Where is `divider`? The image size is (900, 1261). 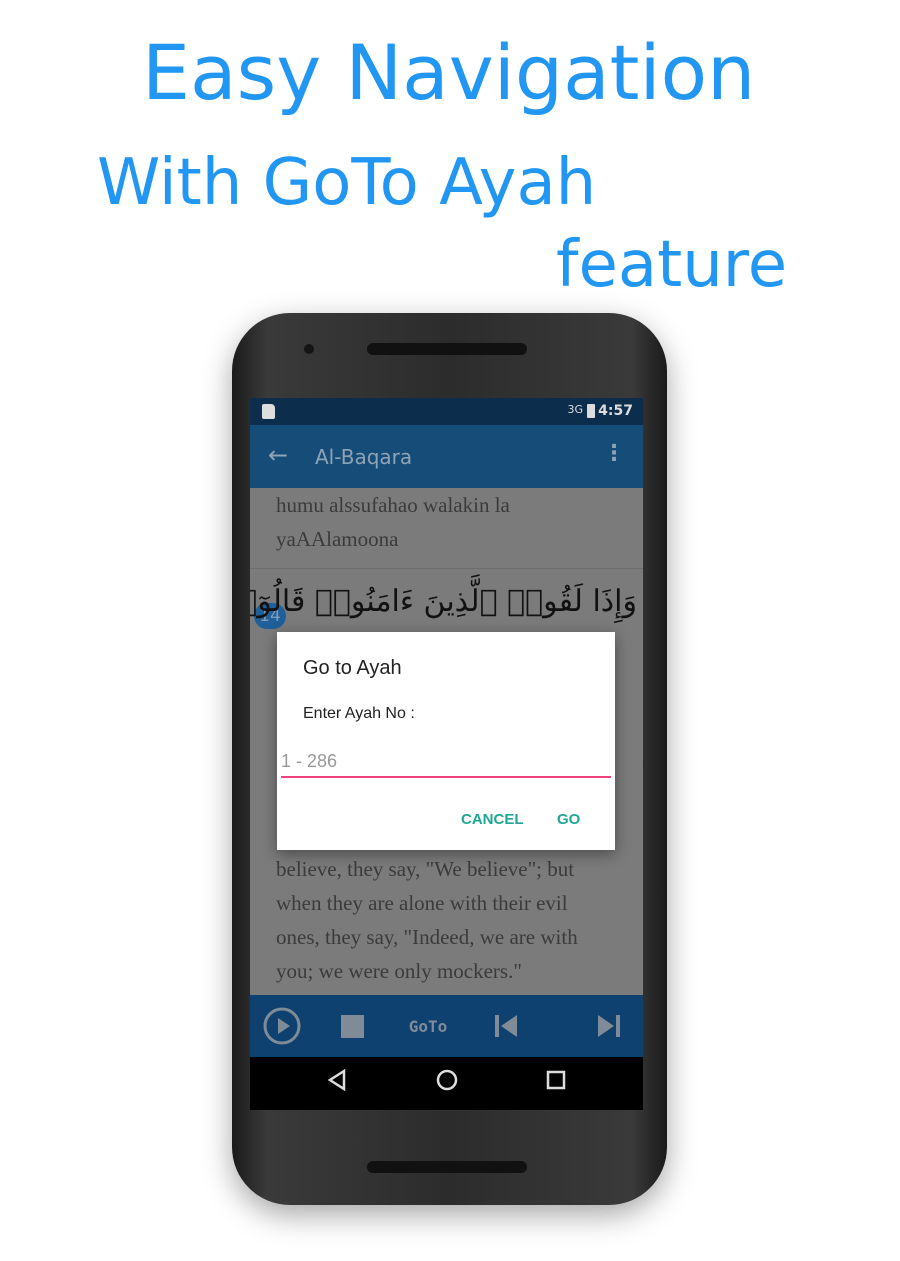 divider is located at coordinates (446, 568).